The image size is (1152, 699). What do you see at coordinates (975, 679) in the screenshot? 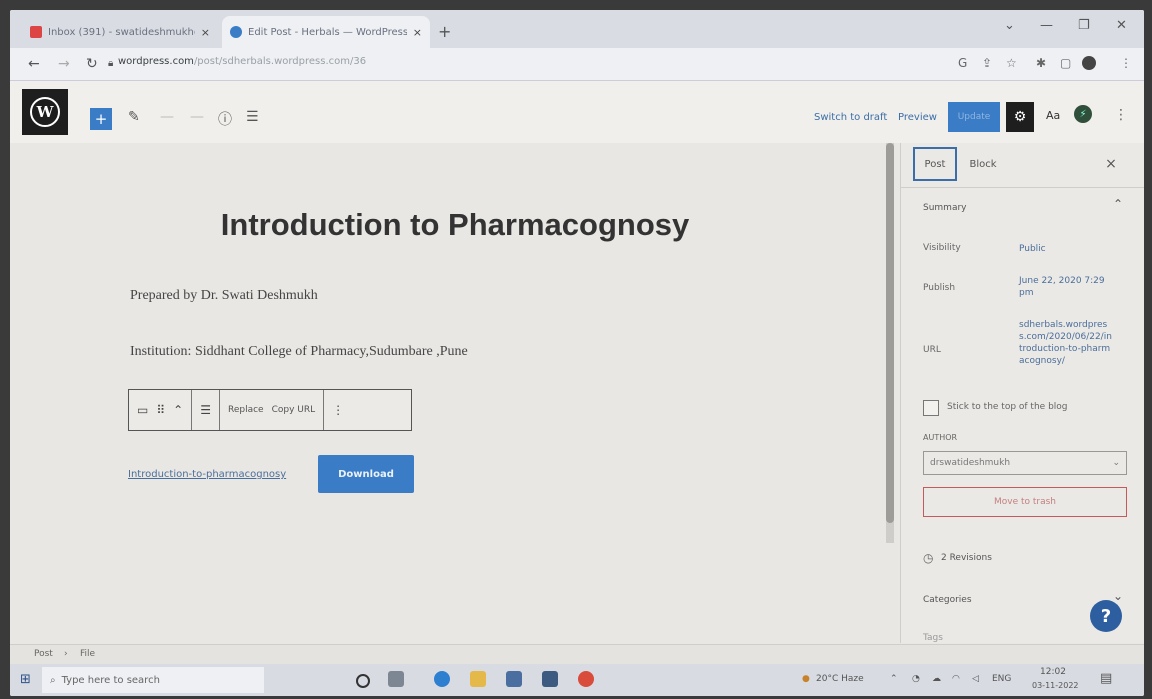
I see `volume-icon: ◁` at bounding box center [975, 679].